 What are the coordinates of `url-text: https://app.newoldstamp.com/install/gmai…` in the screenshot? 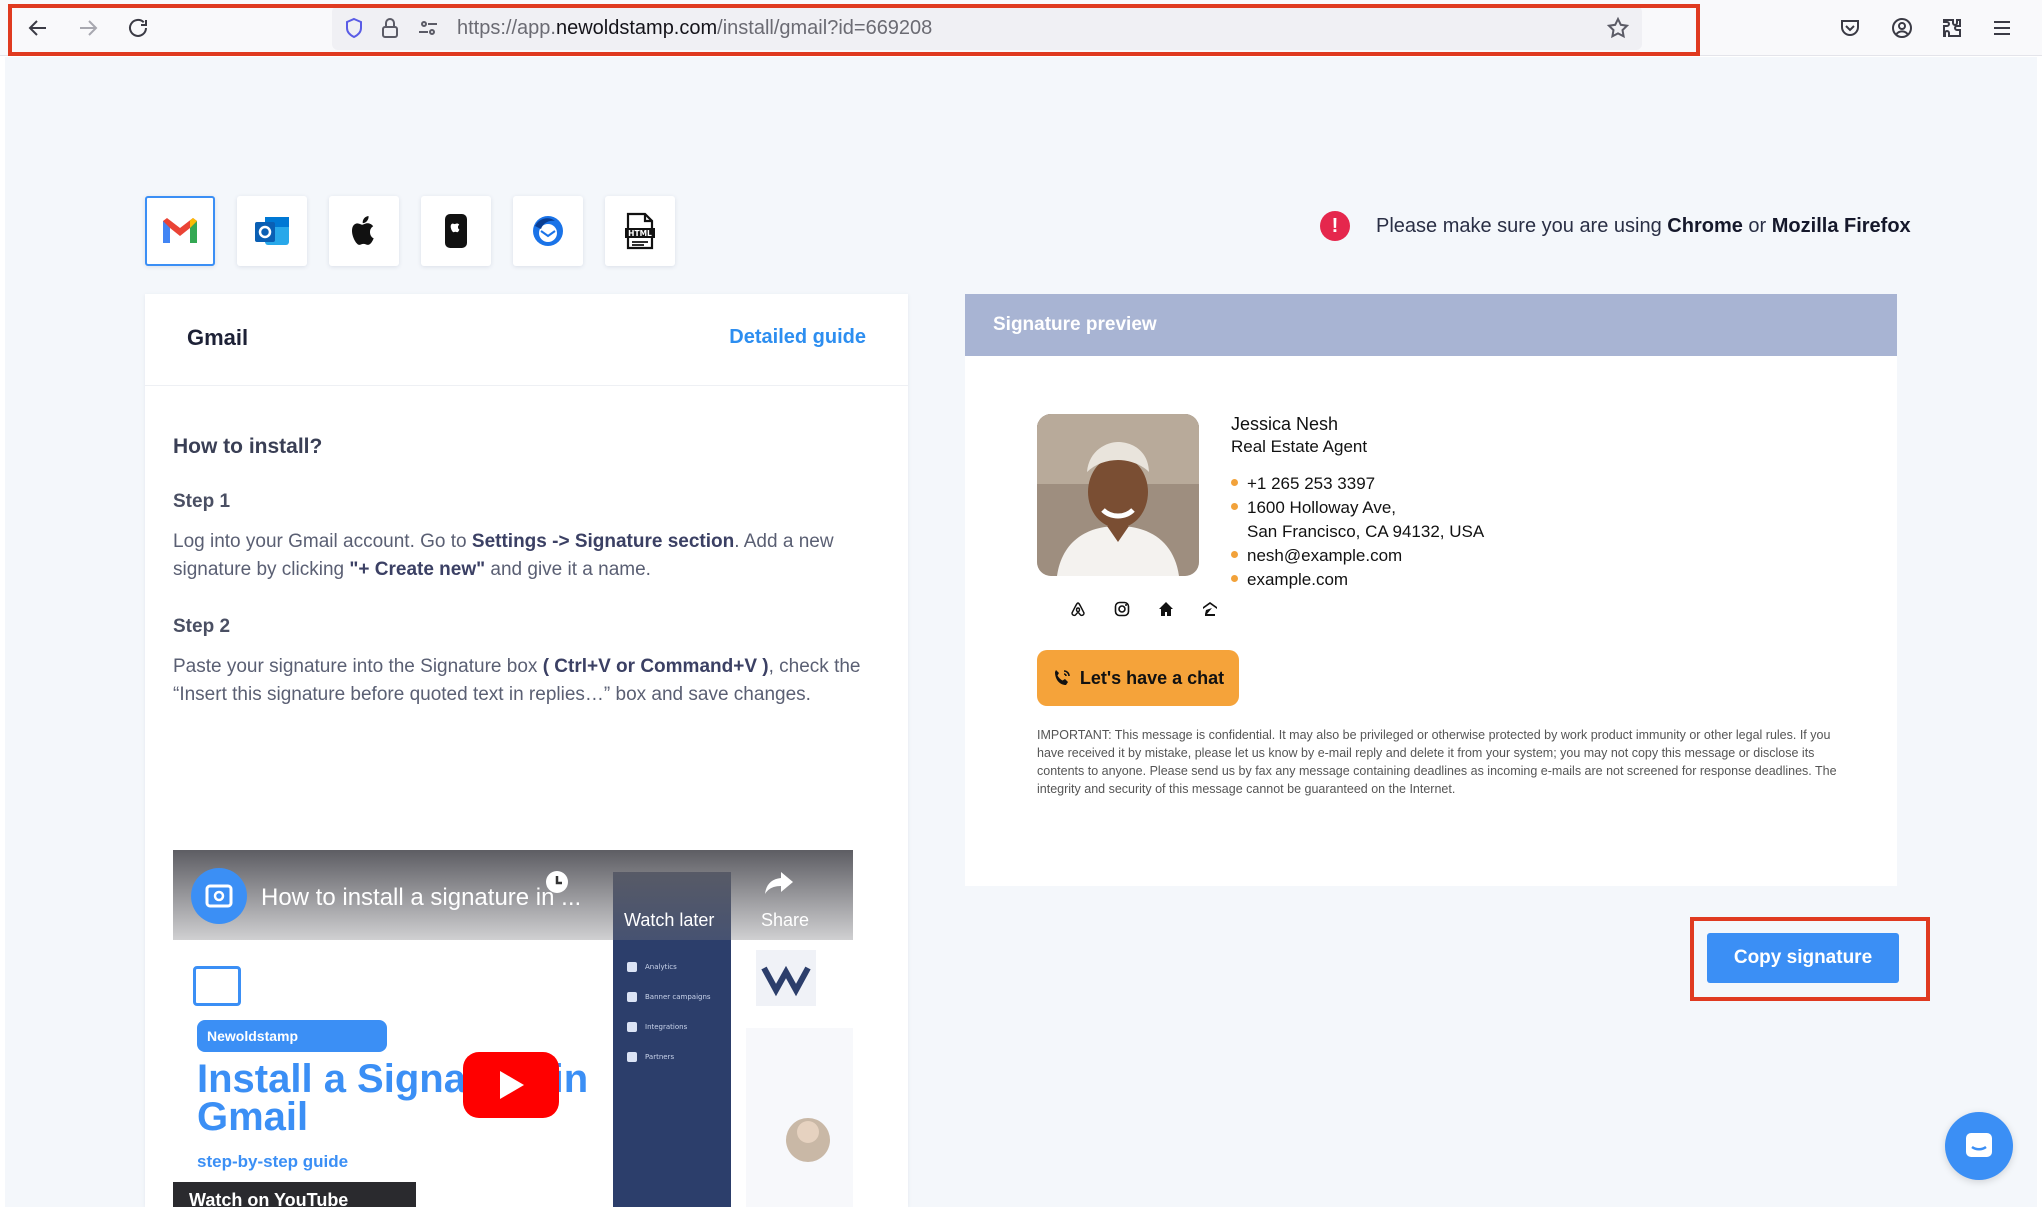 It's located at (694, 28).